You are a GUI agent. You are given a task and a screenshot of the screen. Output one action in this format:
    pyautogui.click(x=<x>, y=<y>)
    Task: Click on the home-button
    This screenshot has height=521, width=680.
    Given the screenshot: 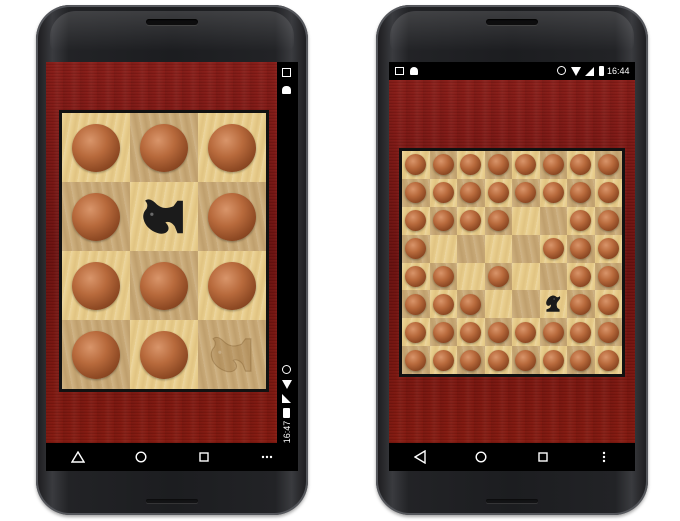 What is the action you would take?
    pyautogui.click(x=141, y=457)
    